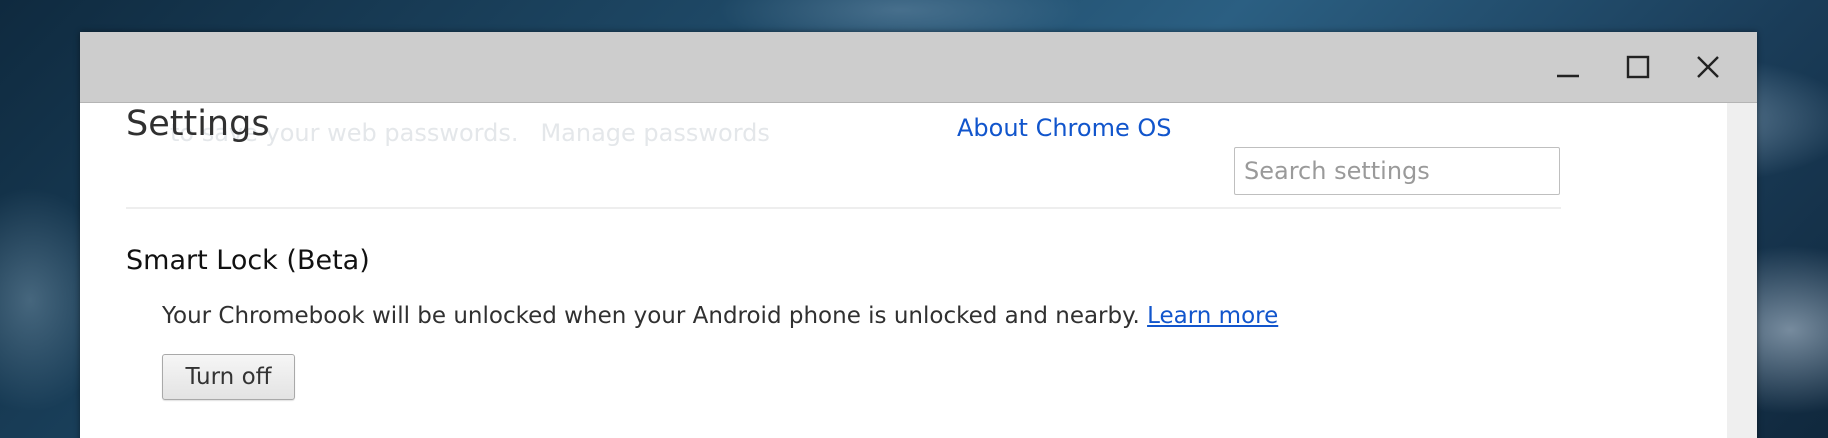  Describe the element at coordinates (1568, 76) in the screenshot. I see `minimize-icon` at that location.